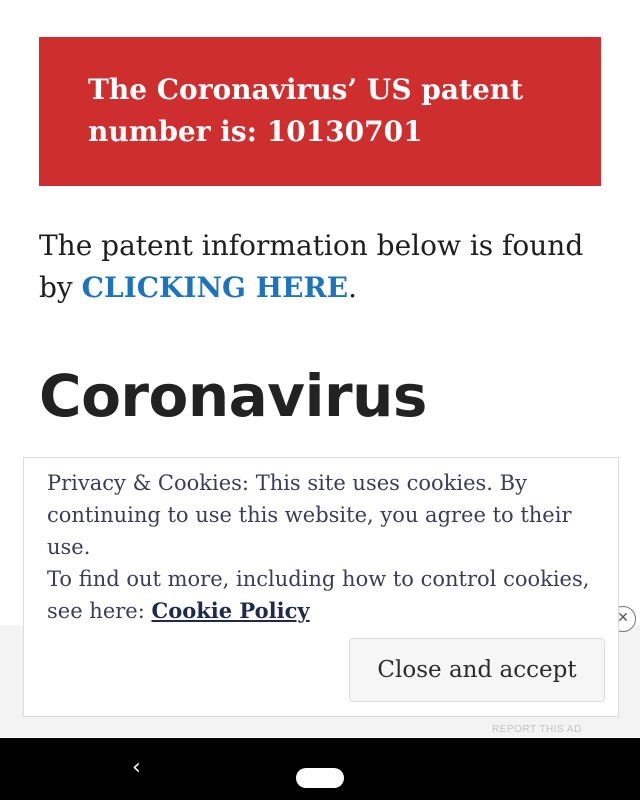  I want to click on intro-suffix: ., so click(353, 287).